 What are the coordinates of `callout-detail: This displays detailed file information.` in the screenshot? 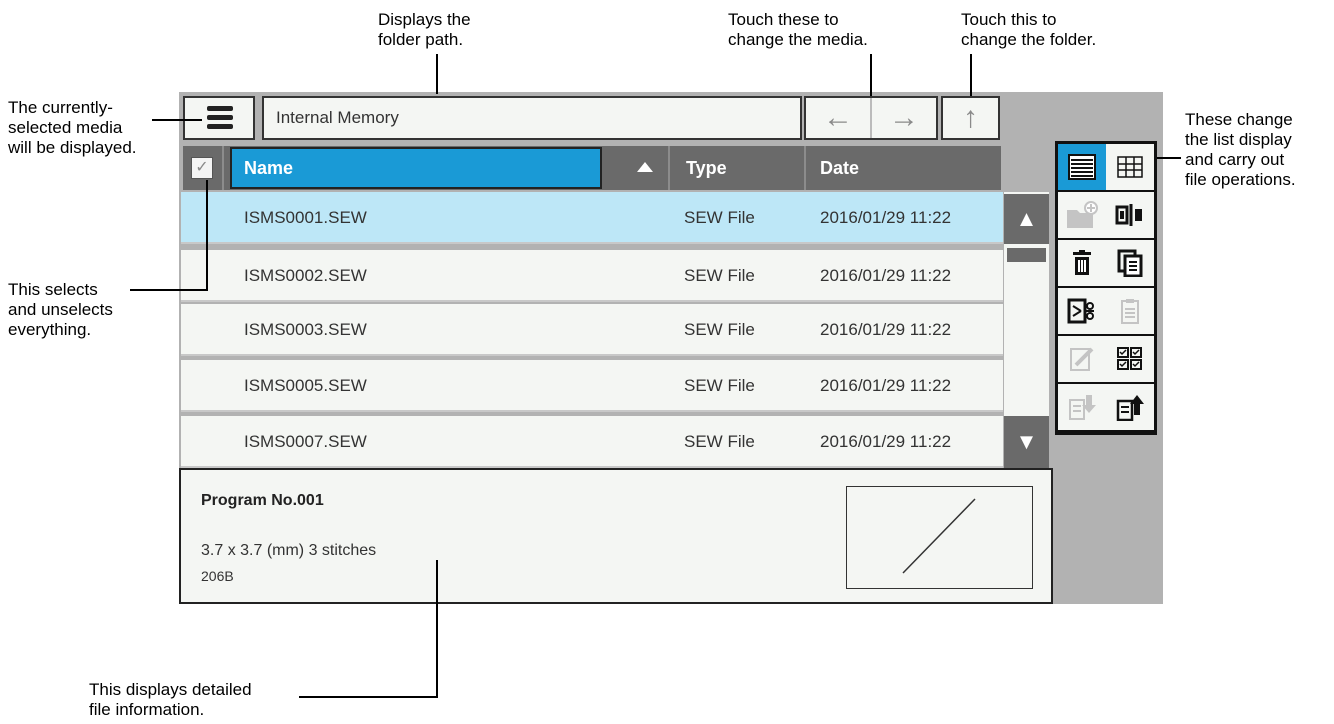 It's located at (170, 700).